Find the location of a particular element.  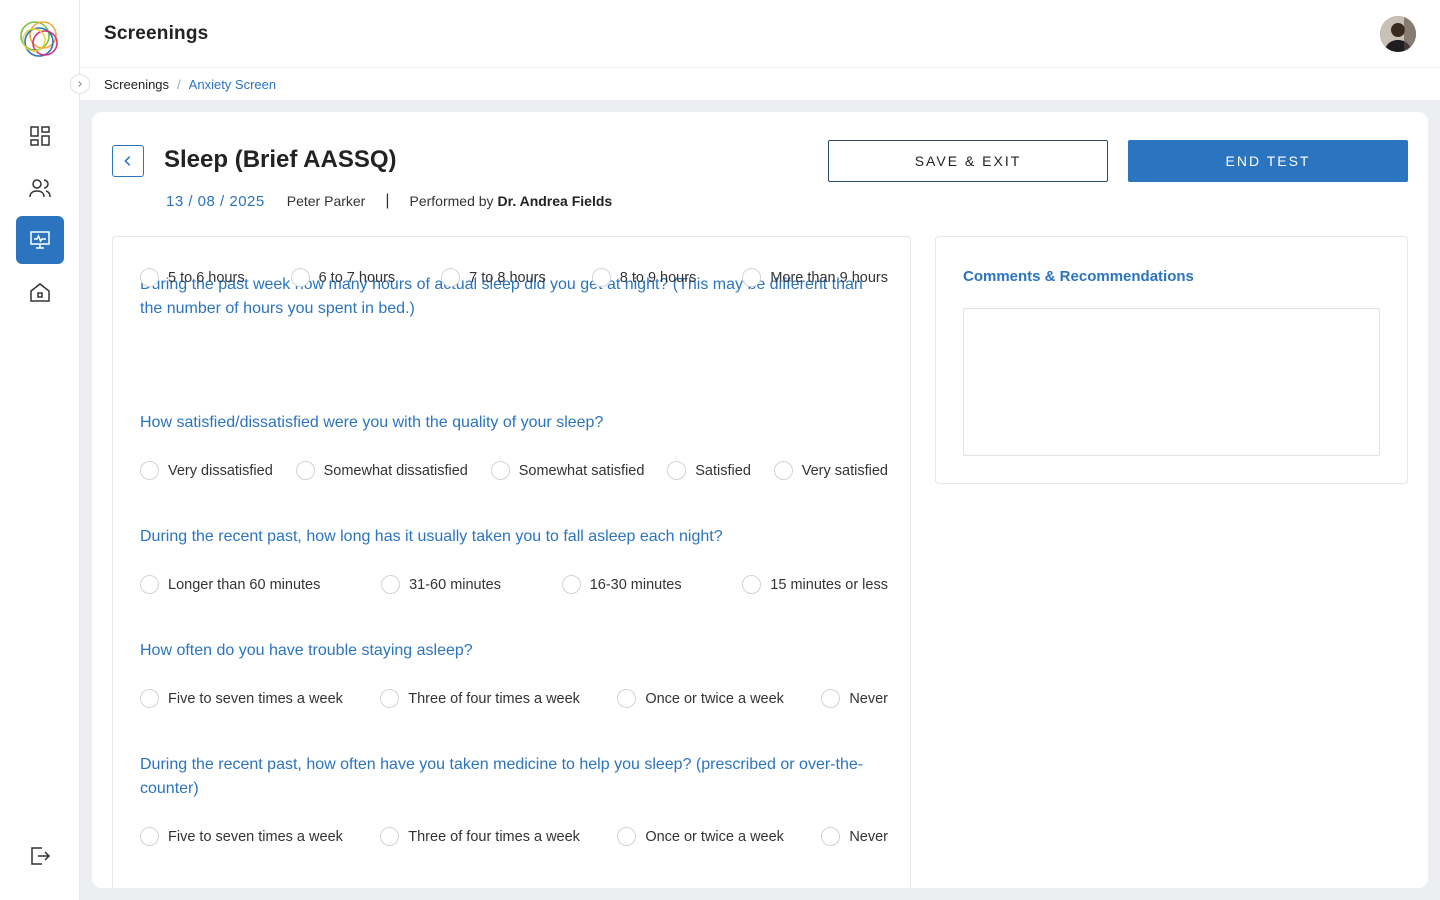

sidebar is located at coordinates (40, 450).